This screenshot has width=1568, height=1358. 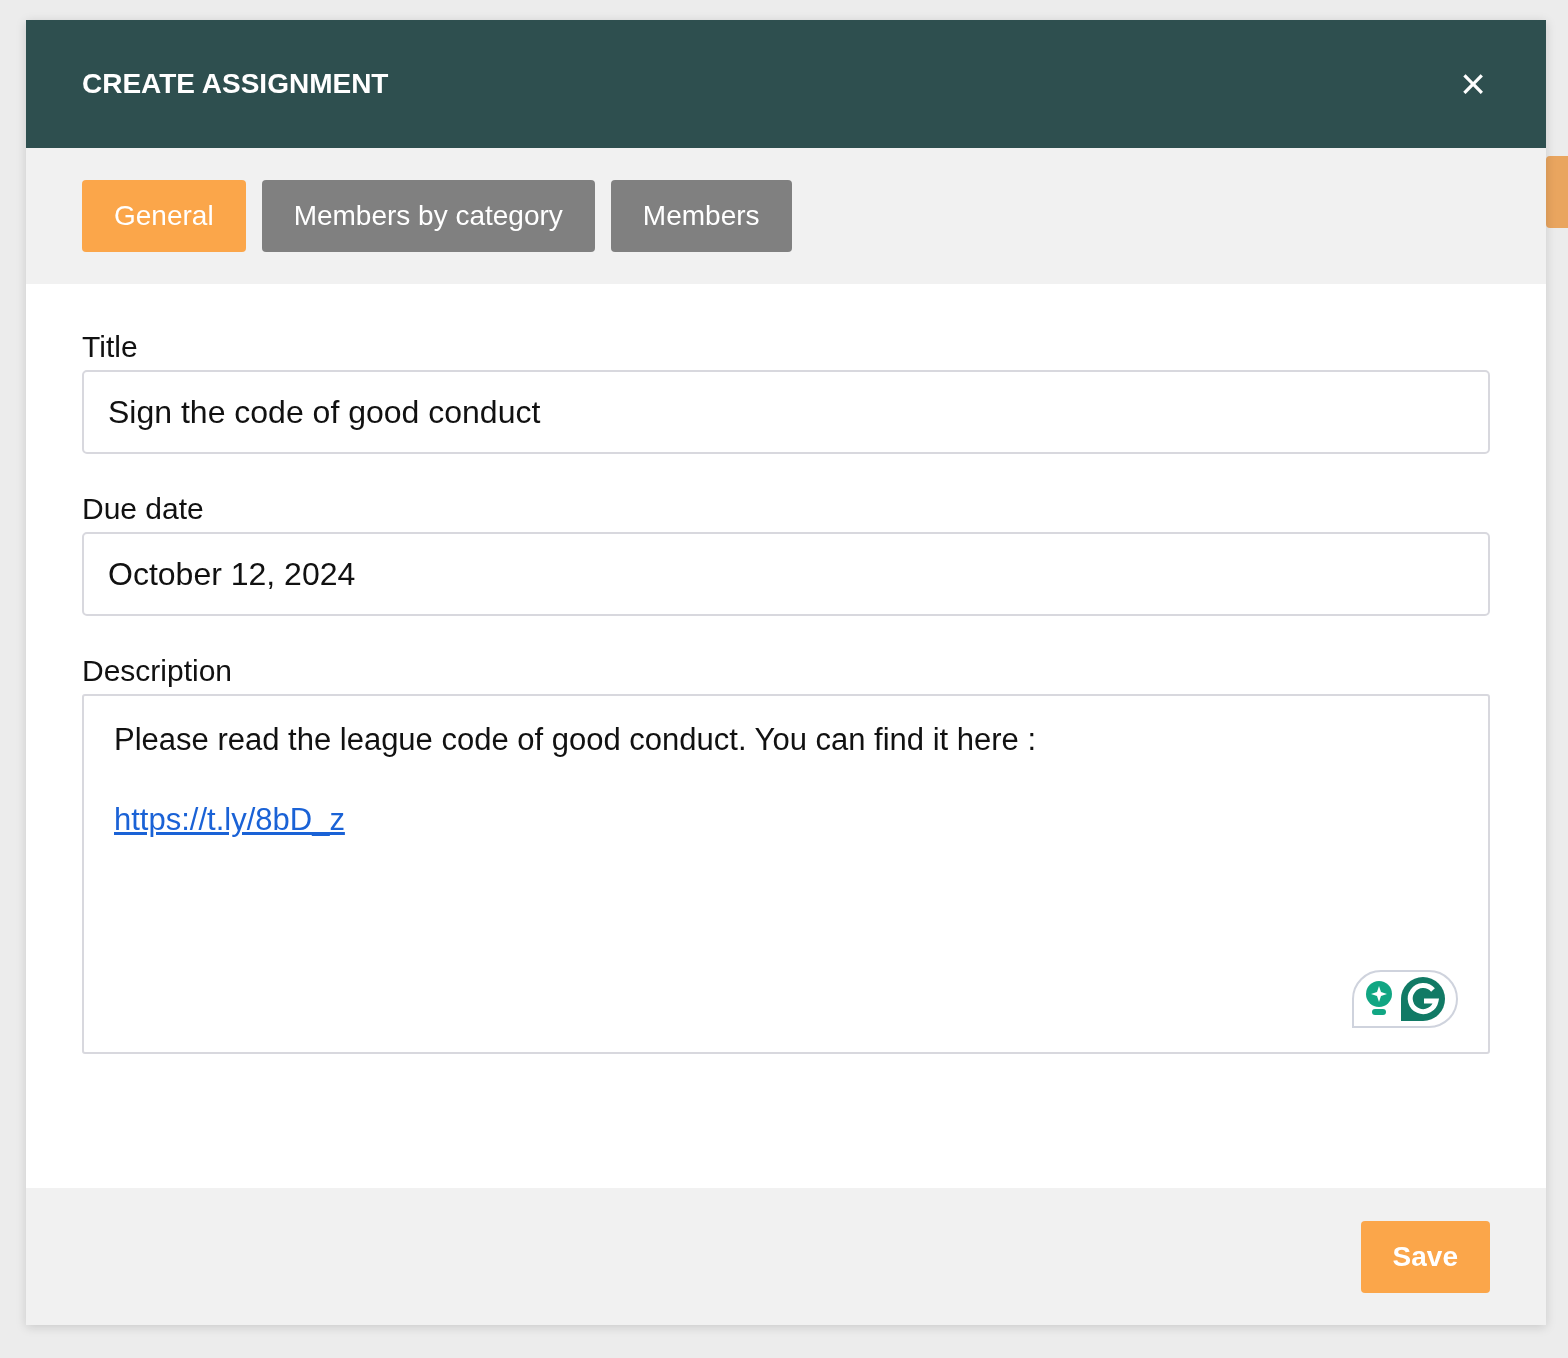 What do you see at coordinates (701, 216) in the screenshot?
I see `tab: Members` at bounding box center [701, 216].